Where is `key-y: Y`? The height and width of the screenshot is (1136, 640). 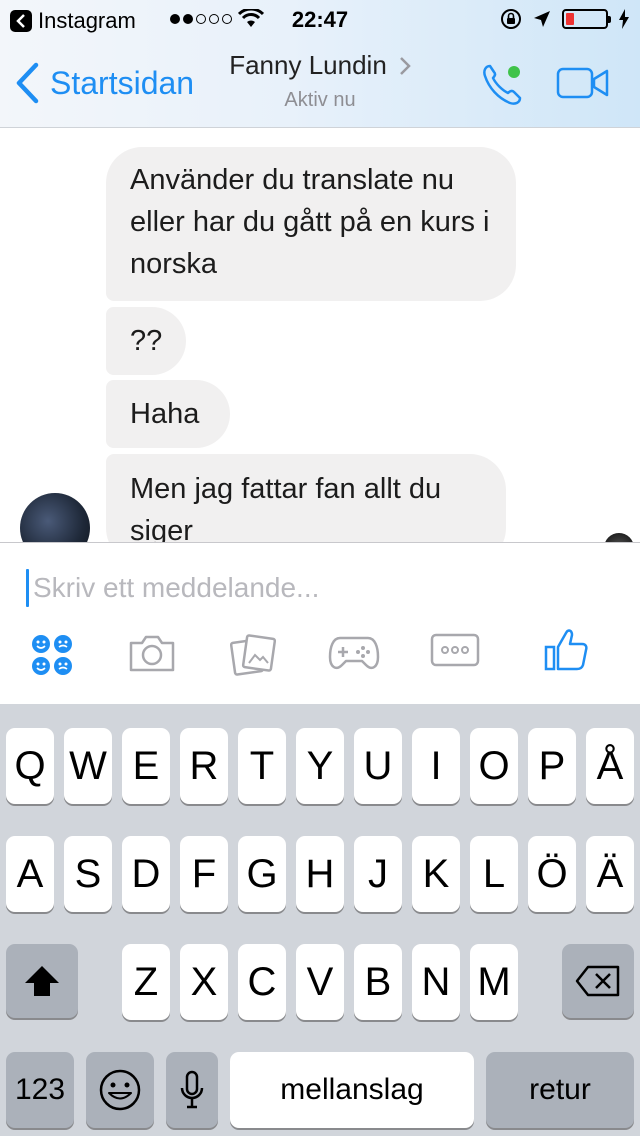 key-y: Y is located at coordinates (320, 766).